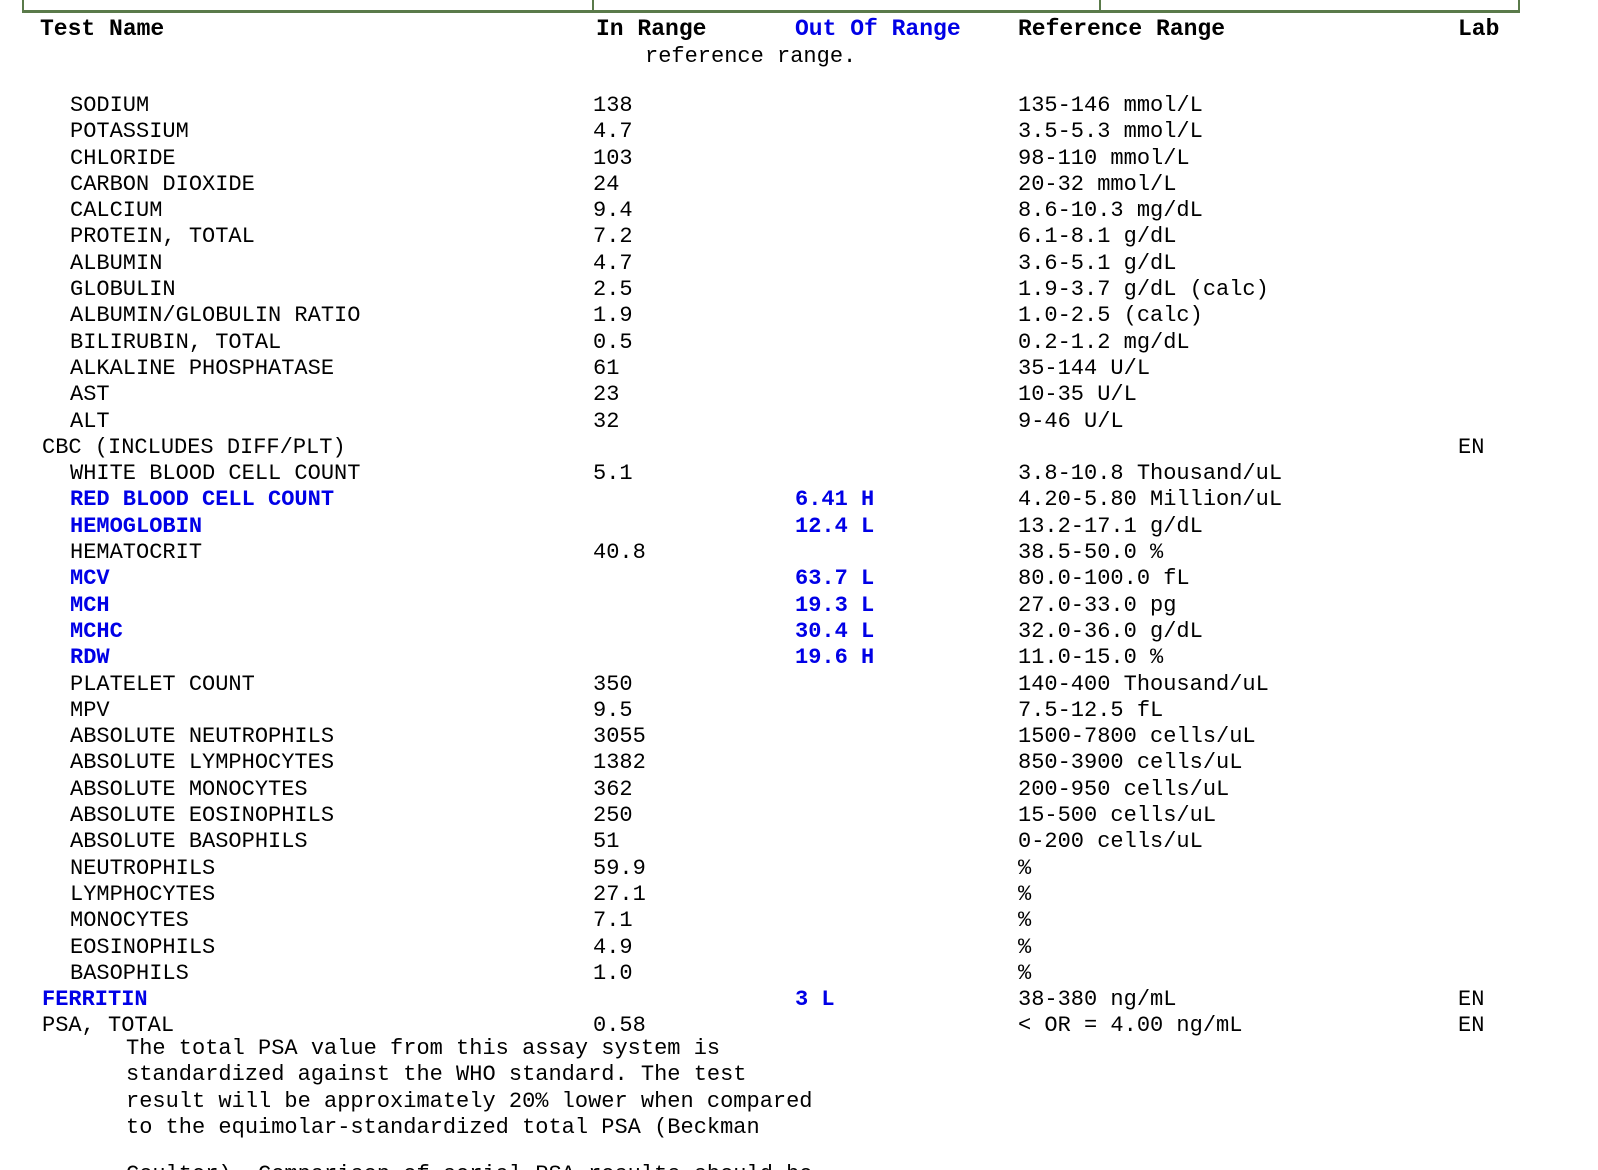 This screenshot has height=1170, width=1598. What do you see at coordinates (1110, 526) in the screenshot?
I see `result-reference-range: 13.2-17.1 g/dL` at bounding box center [1110, 526].